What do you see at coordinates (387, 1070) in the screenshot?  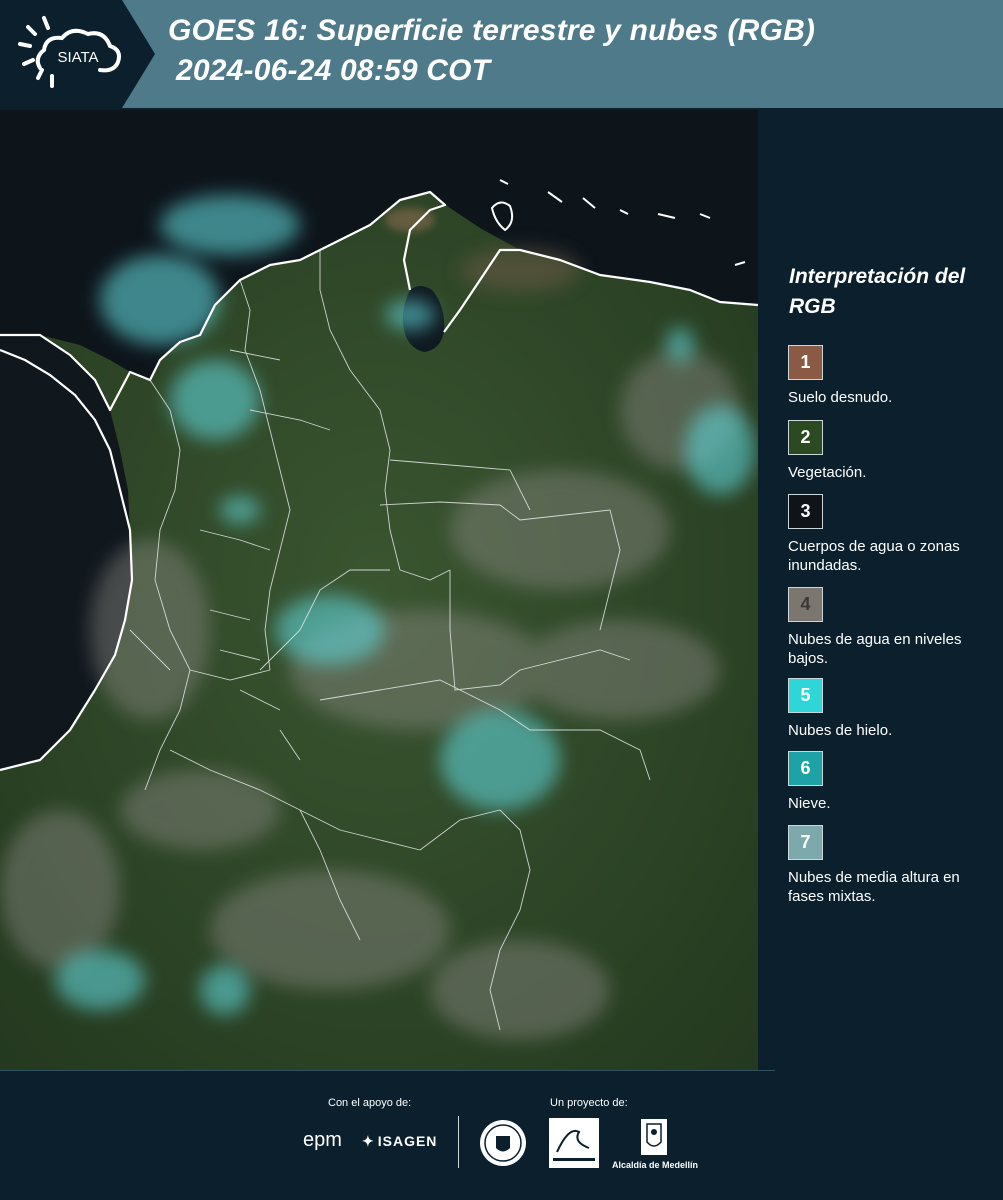 I see `footer-rule` at bounding box center [387, 1070].